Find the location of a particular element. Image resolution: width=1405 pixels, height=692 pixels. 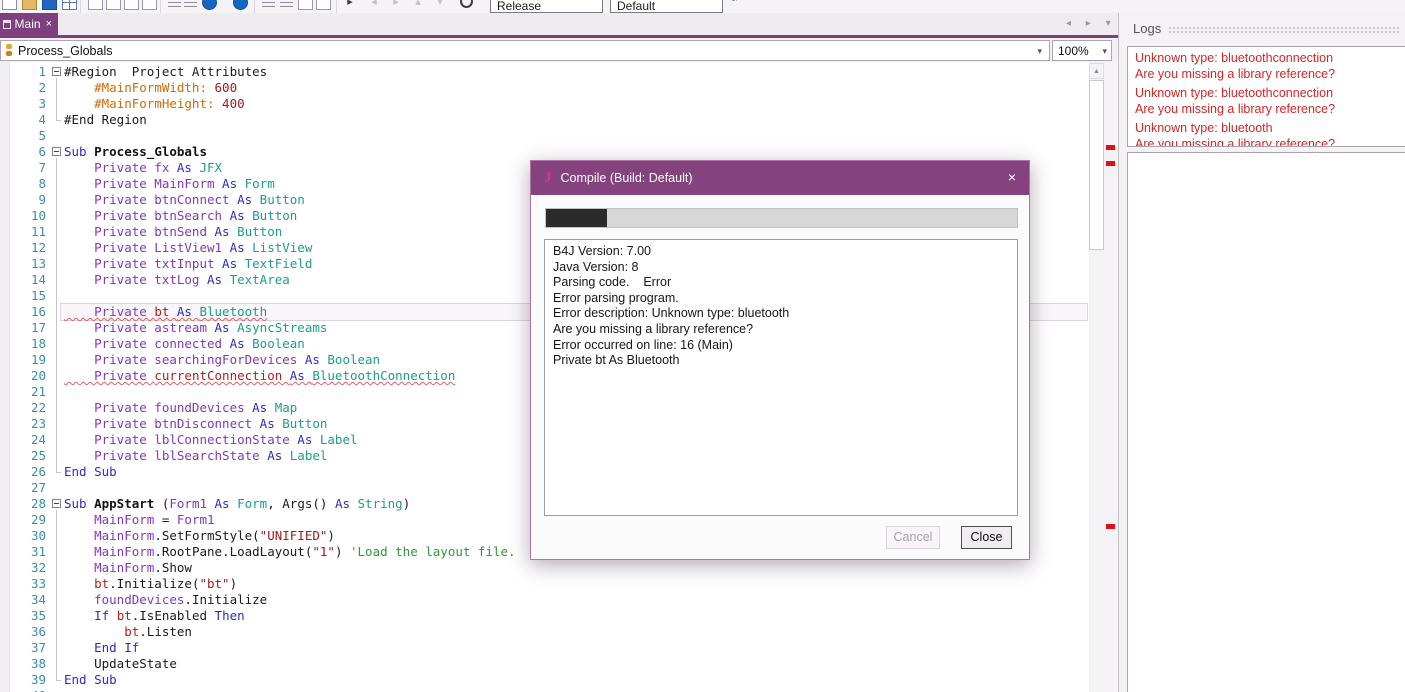

line-number: 6 is located at coordinates (25, 152).